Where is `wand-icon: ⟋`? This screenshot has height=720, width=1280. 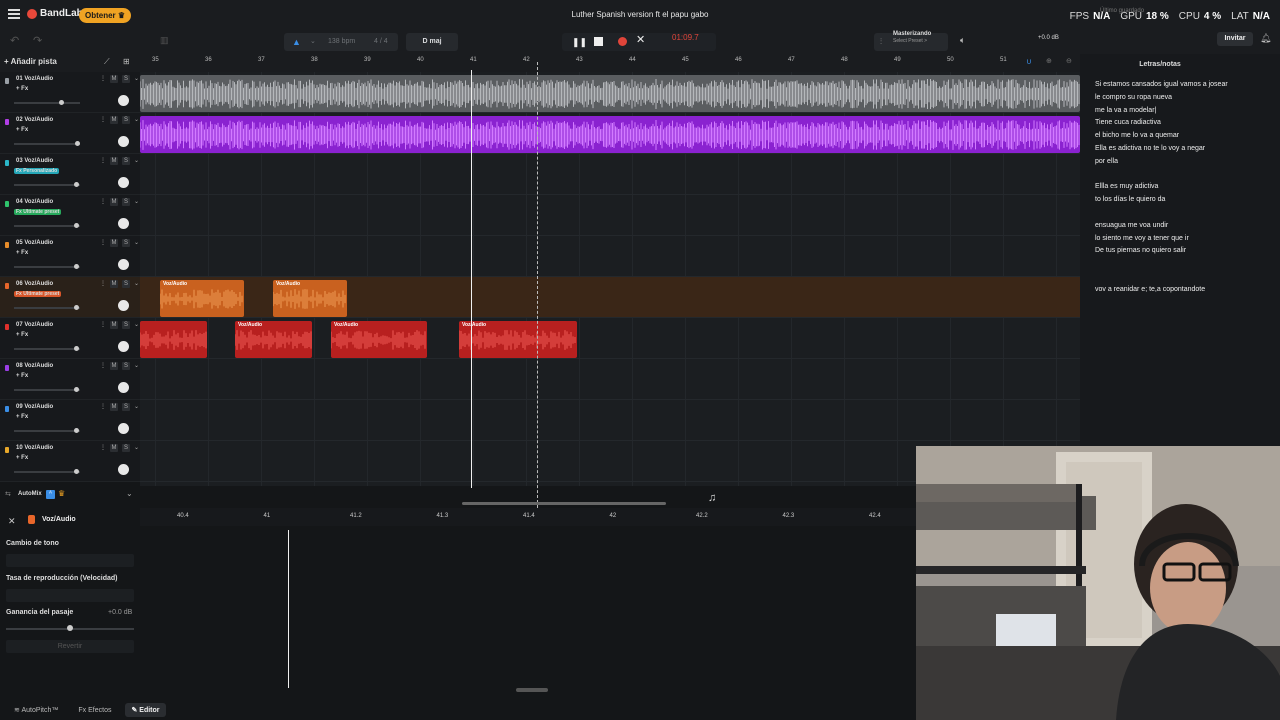 wand-icon: ⟋ is located at coordinates (107, 62).